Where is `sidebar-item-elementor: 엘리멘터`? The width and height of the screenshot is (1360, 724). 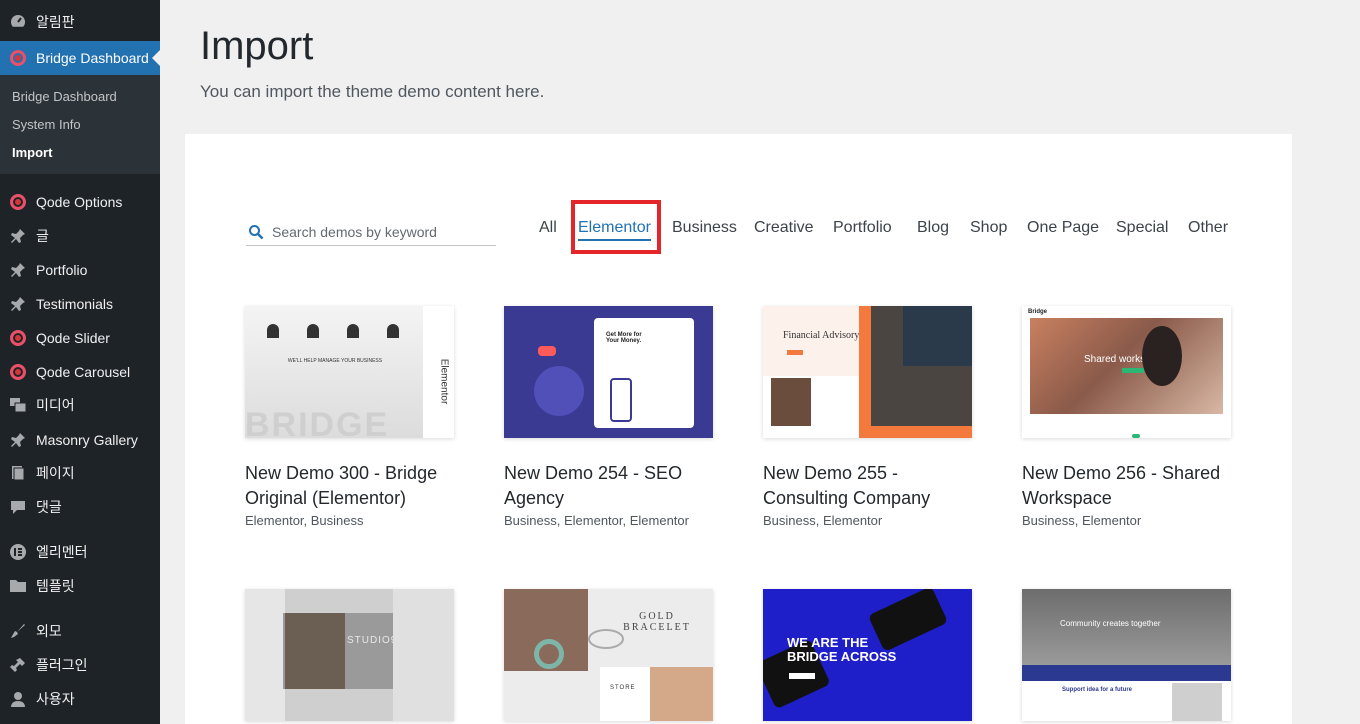 sidebar-item-elementor: 엘리멘터 is located at coordinates (80, 552).